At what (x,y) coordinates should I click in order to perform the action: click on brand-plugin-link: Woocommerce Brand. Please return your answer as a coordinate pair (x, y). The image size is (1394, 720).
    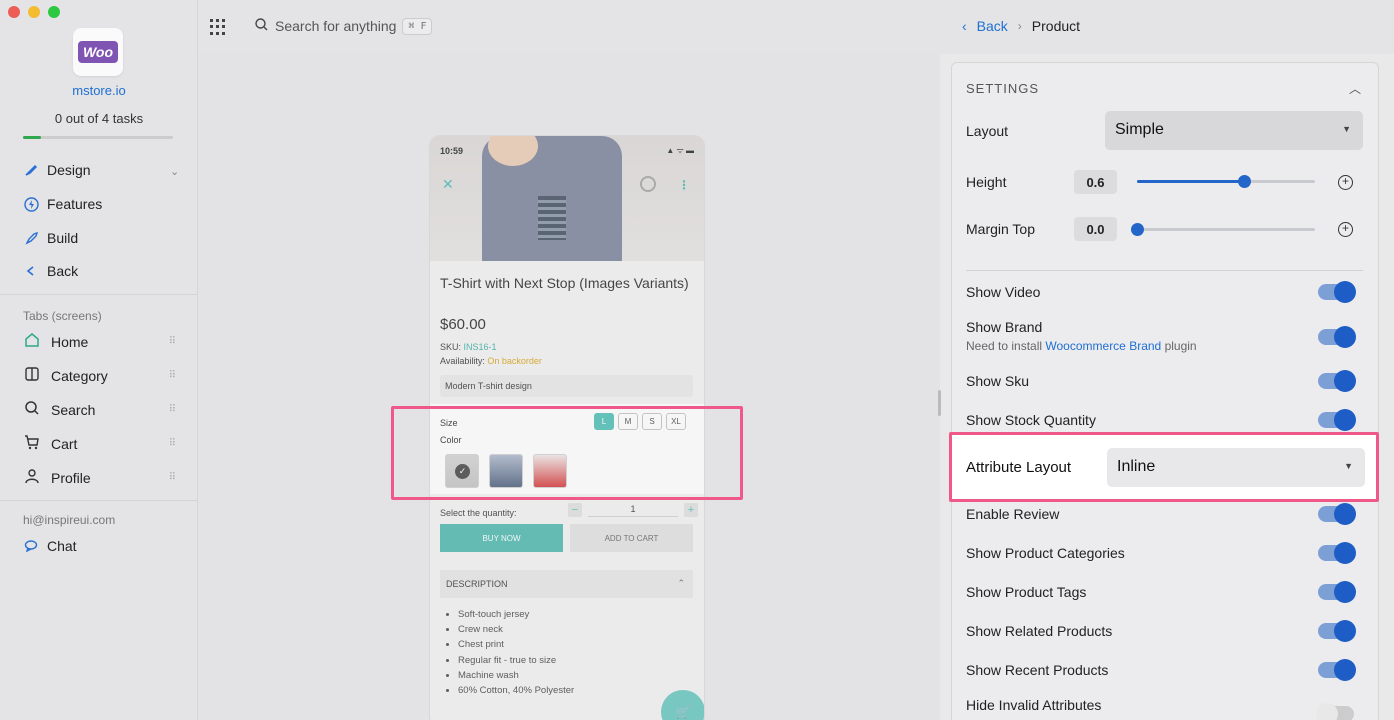
    Looking at the image, I should click on (1103, 346).